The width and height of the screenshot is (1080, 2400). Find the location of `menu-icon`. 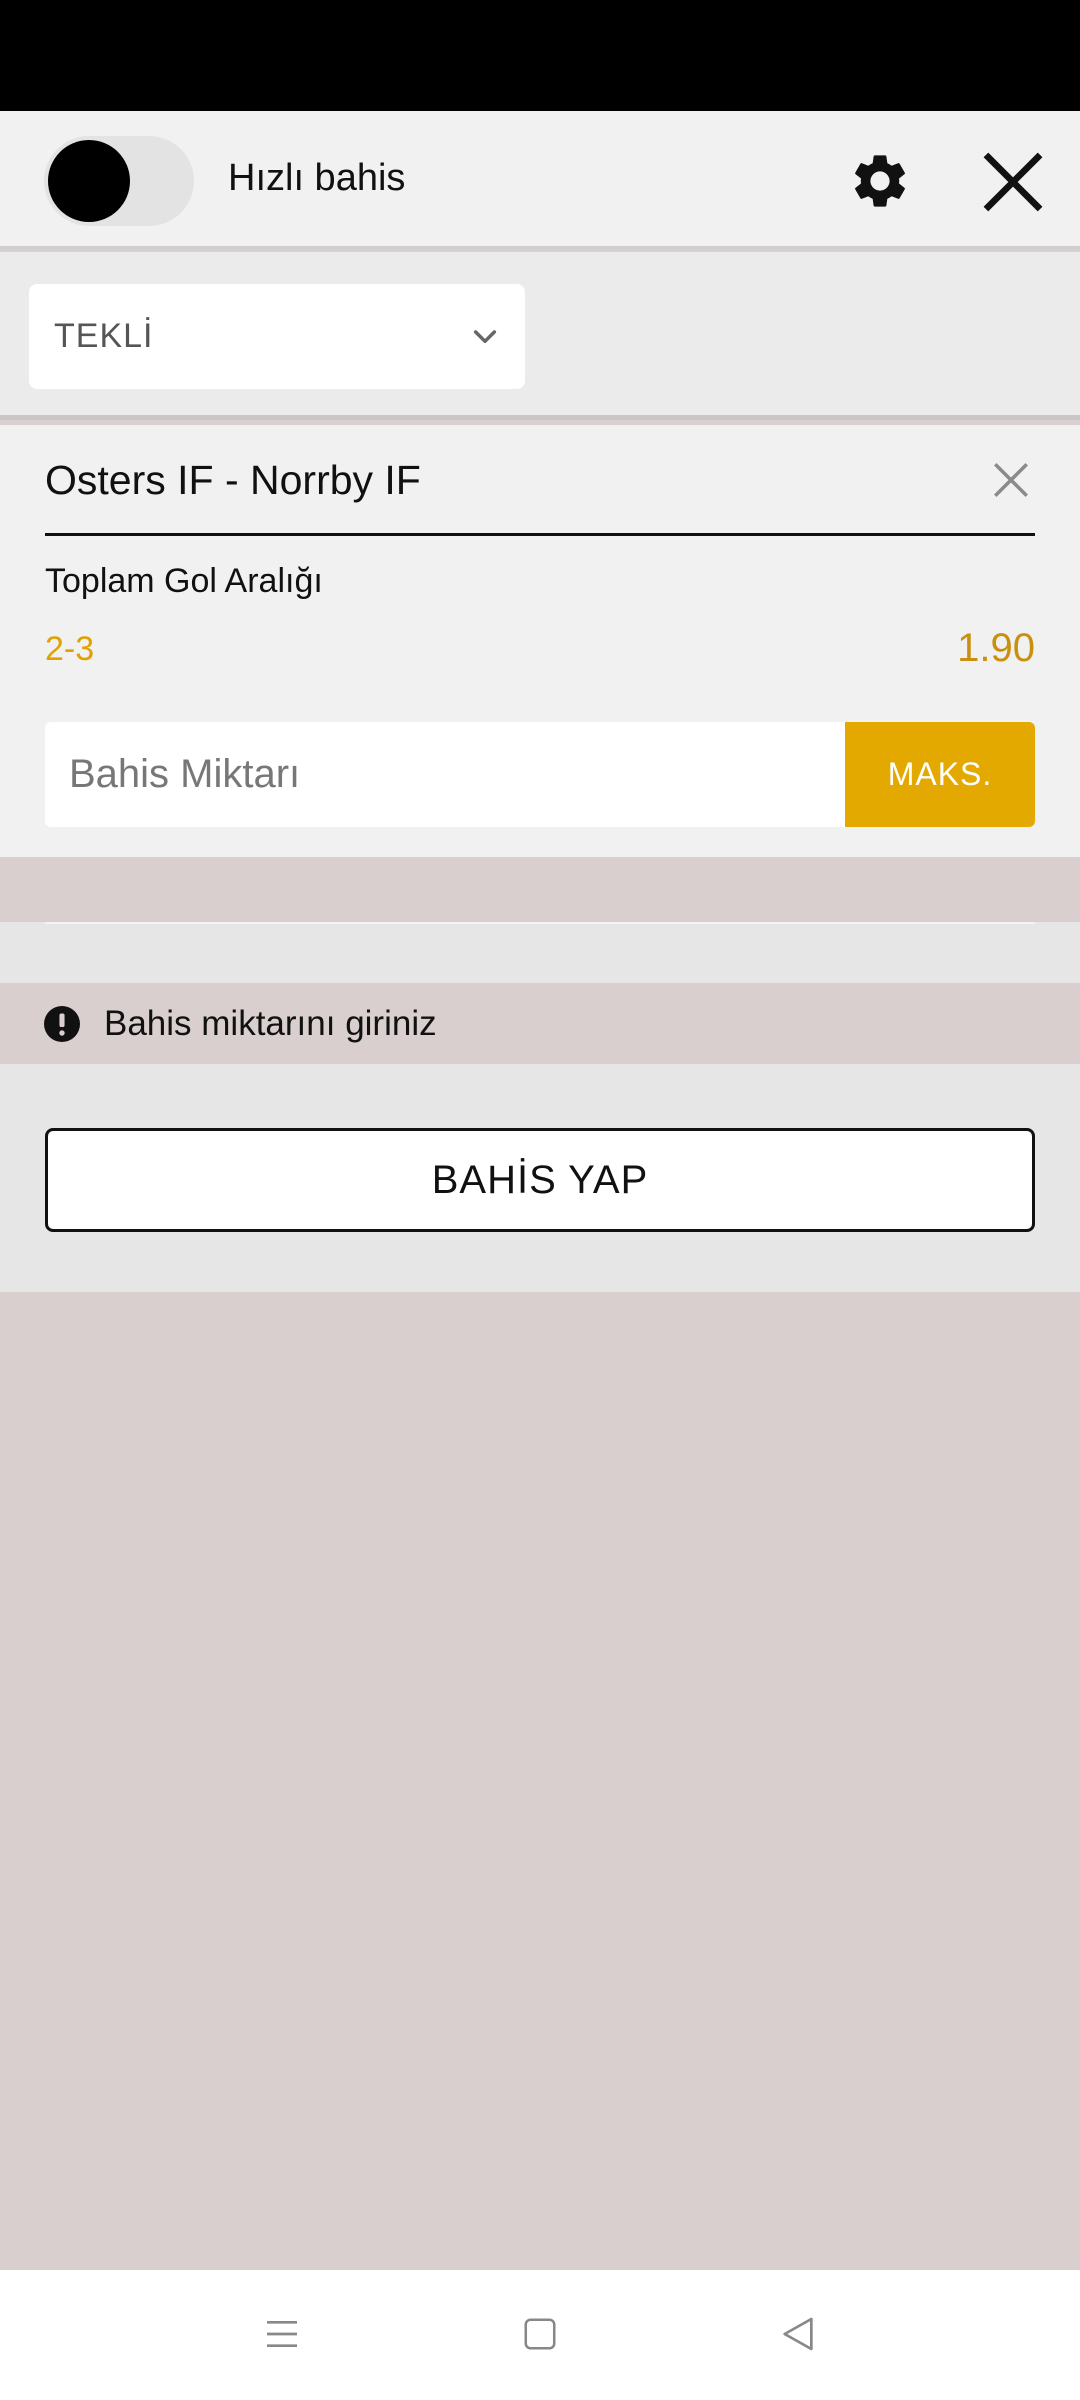

menu-icon is located at coordinates (282, 2334).